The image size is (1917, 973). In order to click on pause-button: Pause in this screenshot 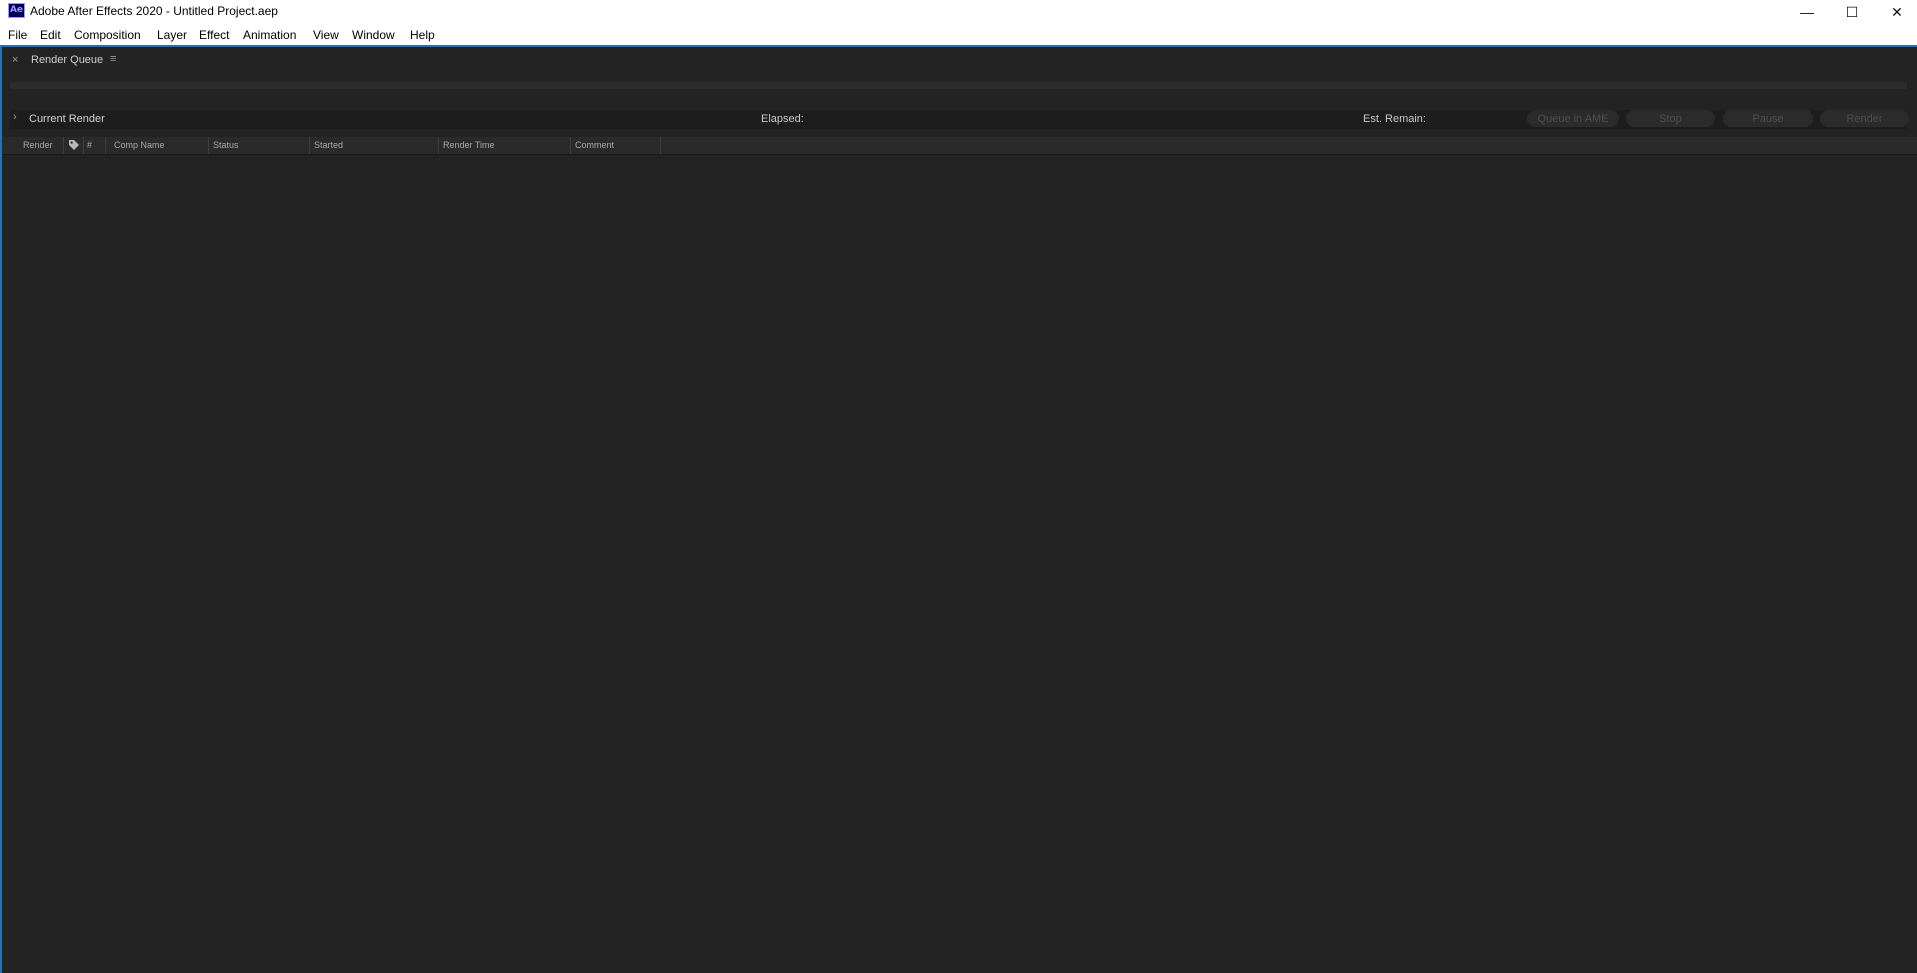, I will do `click(1768, 118)`.